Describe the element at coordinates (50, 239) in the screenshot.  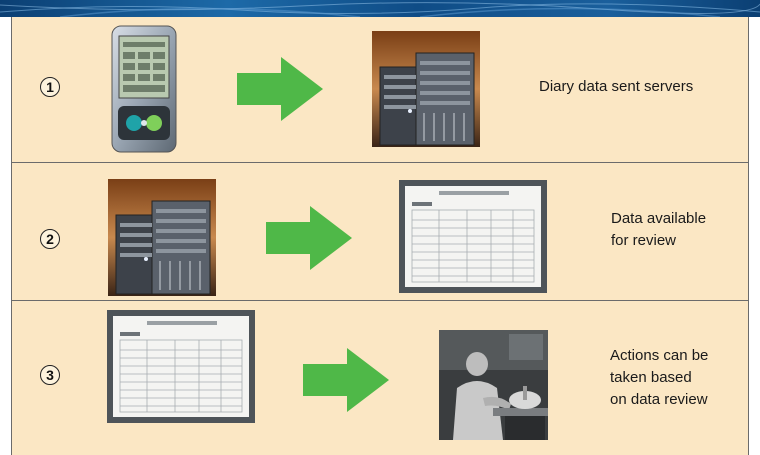
I see `step-number-badge: 2` at that location.